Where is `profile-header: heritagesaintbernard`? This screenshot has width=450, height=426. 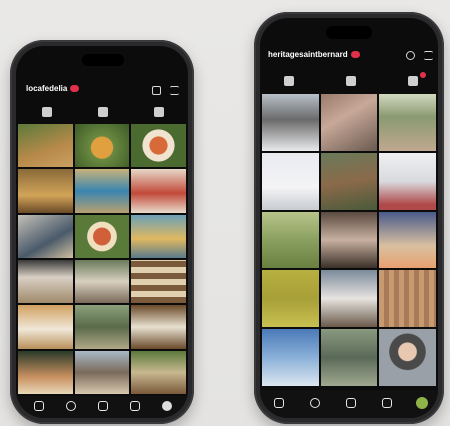
profile-header: heritagesaintbernard is located at coordinates (314, 54).